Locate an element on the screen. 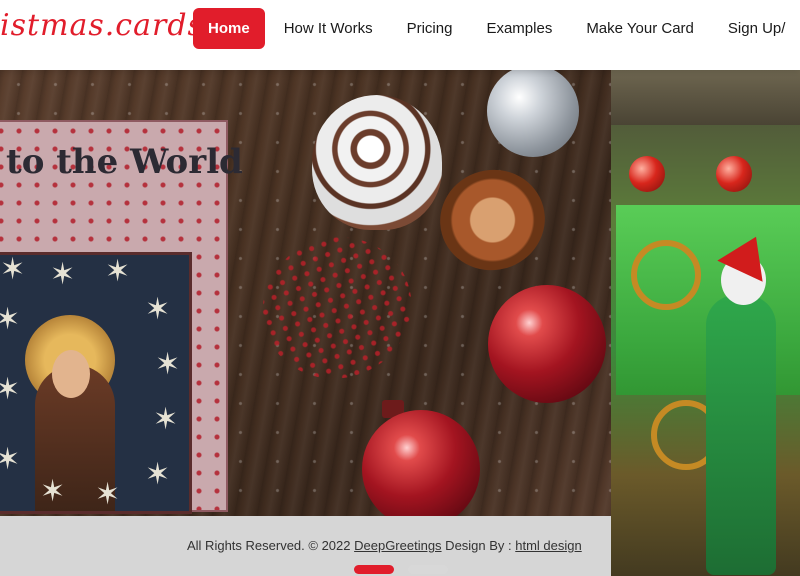 The image size is (800, 576). madonna-face is located at coordinates (71, 374).